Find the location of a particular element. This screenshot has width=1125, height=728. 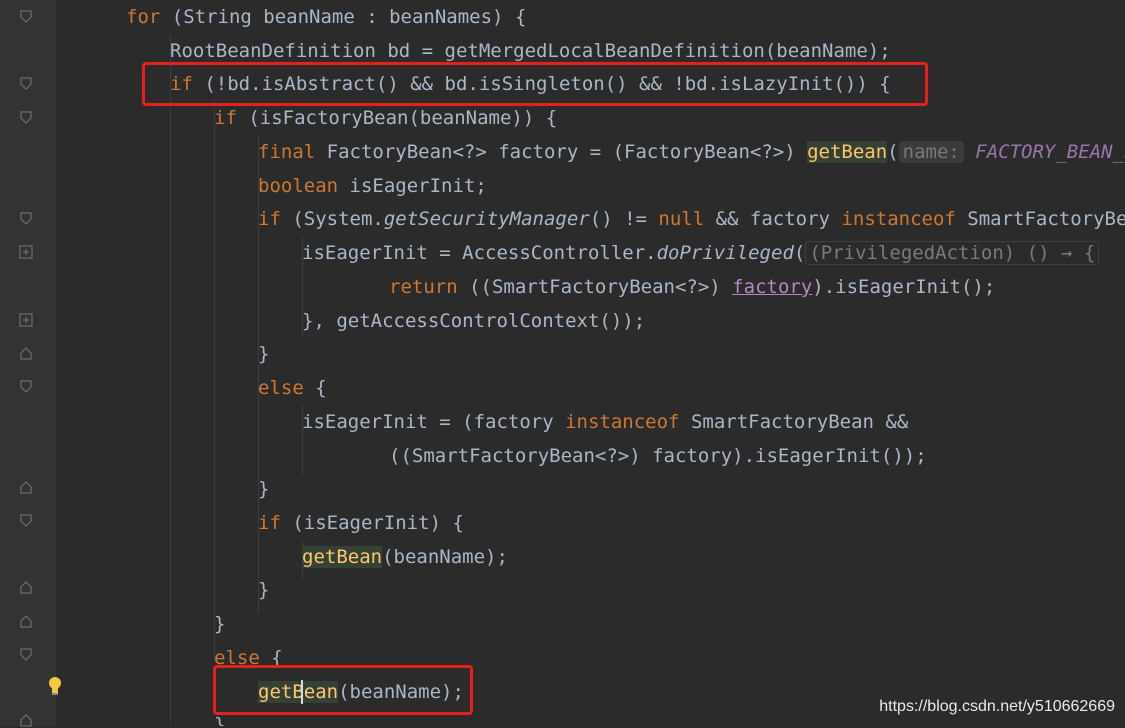

static-method: getSecurityManager is located at coordinates (487, 219).